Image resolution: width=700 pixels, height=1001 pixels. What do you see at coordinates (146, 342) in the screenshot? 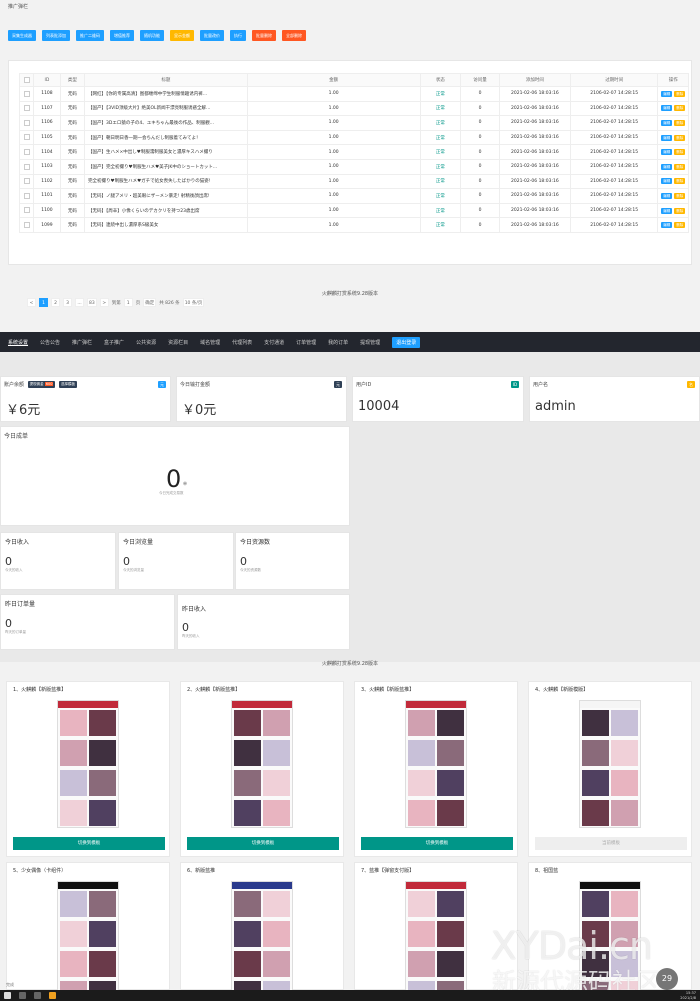
I see `nav-item-4: 公共资源` at bounding box center [146, 342].